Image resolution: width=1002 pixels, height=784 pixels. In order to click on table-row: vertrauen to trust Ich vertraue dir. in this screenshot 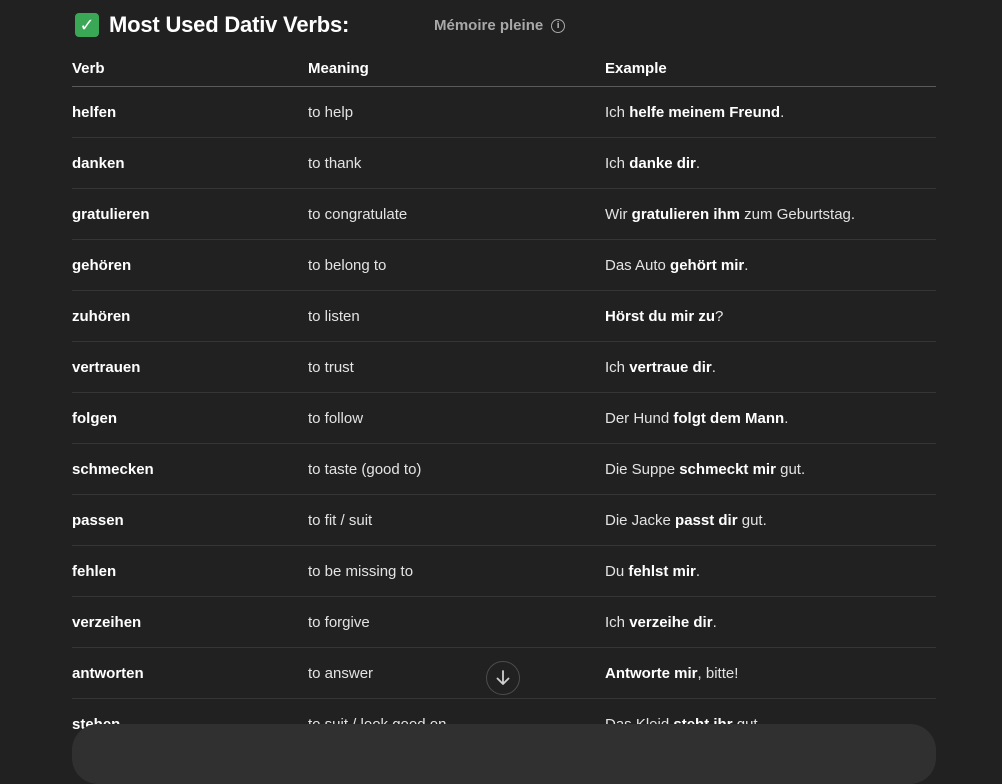, I will do `click(504, 367)`.